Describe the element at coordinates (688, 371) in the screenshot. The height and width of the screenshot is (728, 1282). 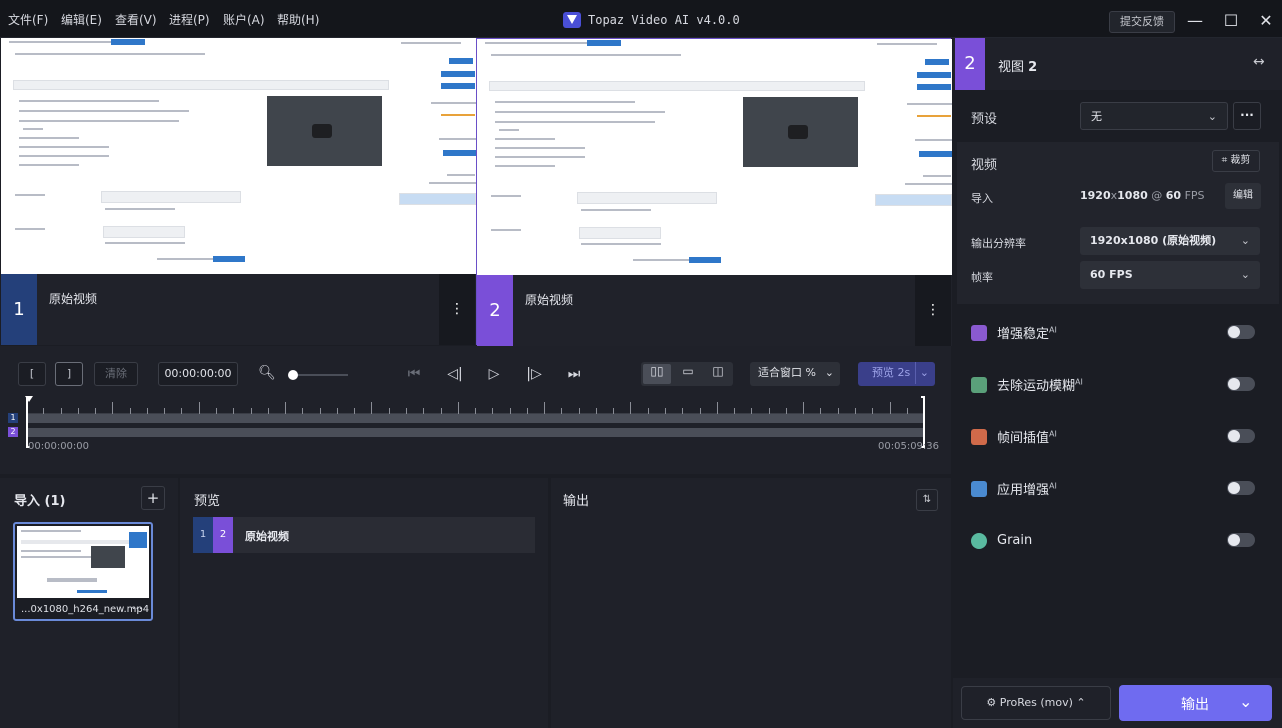
I see `single-view-icon: ▭` at that location.